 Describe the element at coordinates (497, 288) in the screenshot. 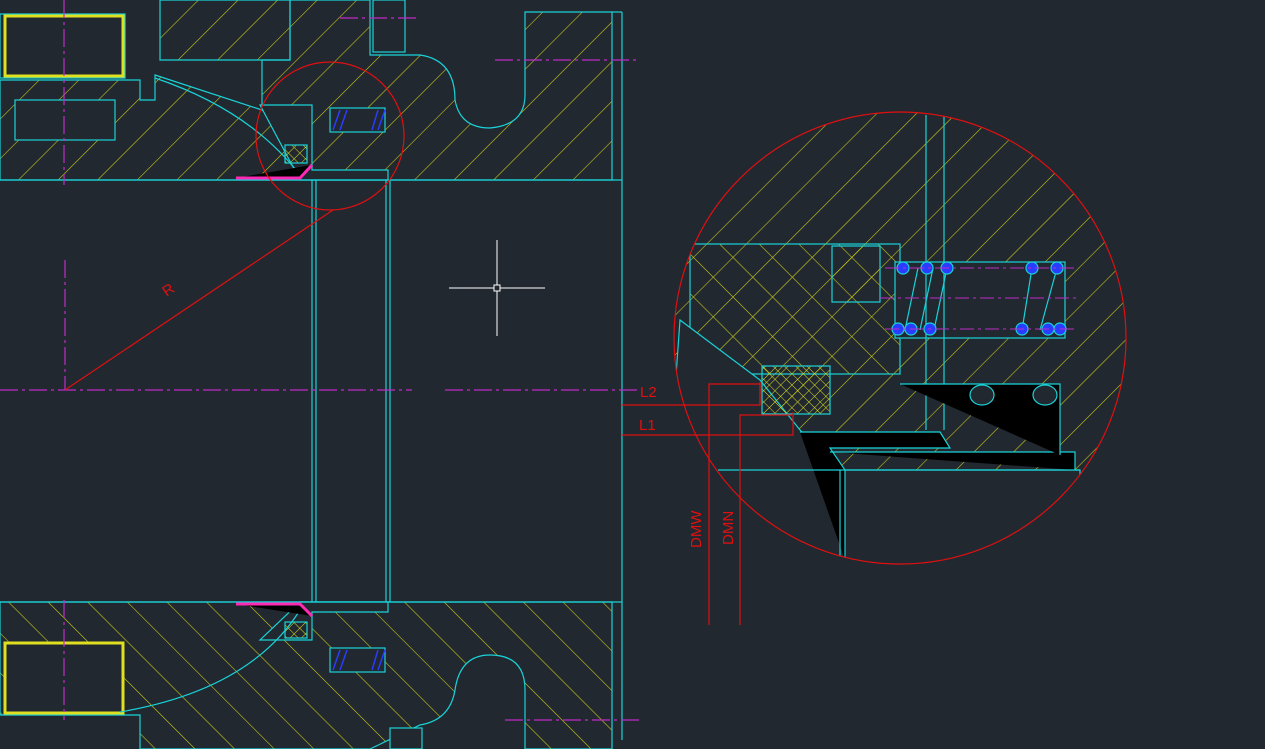

I see `crosshair-cursor` at that location.